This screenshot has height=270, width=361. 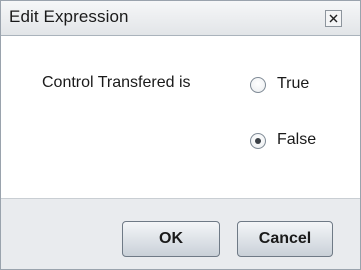 What do you see at coordinates (116, 82) in the screenshot?
I see `control-transfered-label: Control Transfered is` at bounding box center [116, 82].